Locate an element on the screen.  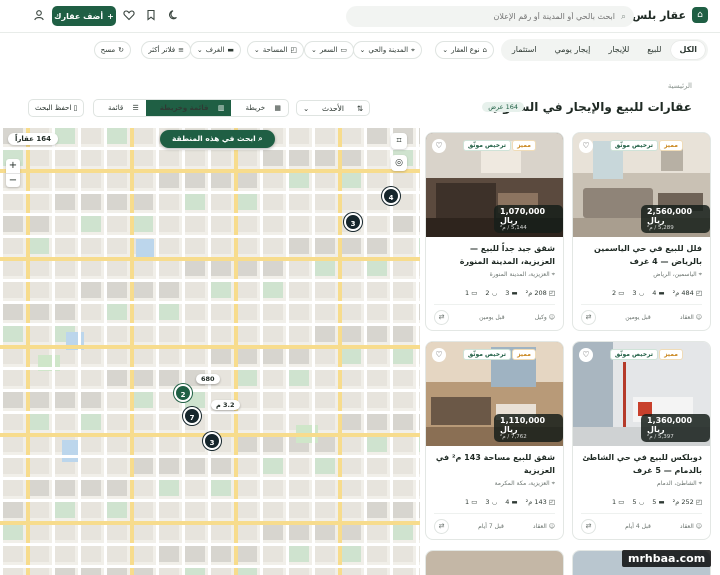
add-property-button: + أضف عقارك is located at coordinates (84, 16).